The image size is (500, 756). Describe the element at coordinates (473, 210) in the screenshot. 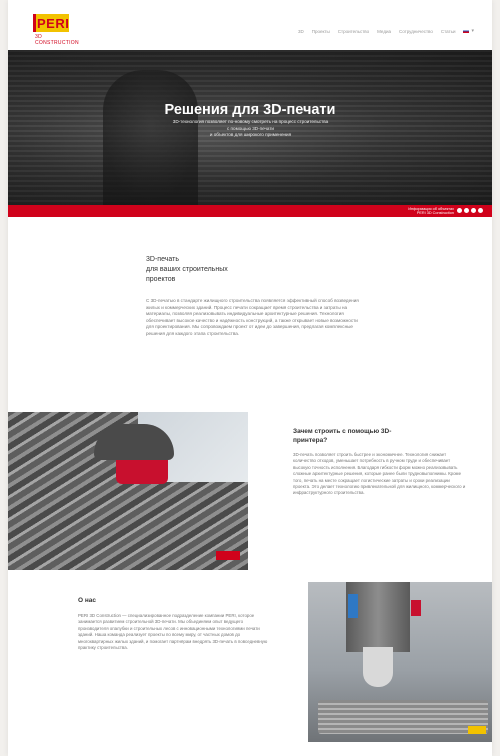

I see `linkedin-icon` at that location.